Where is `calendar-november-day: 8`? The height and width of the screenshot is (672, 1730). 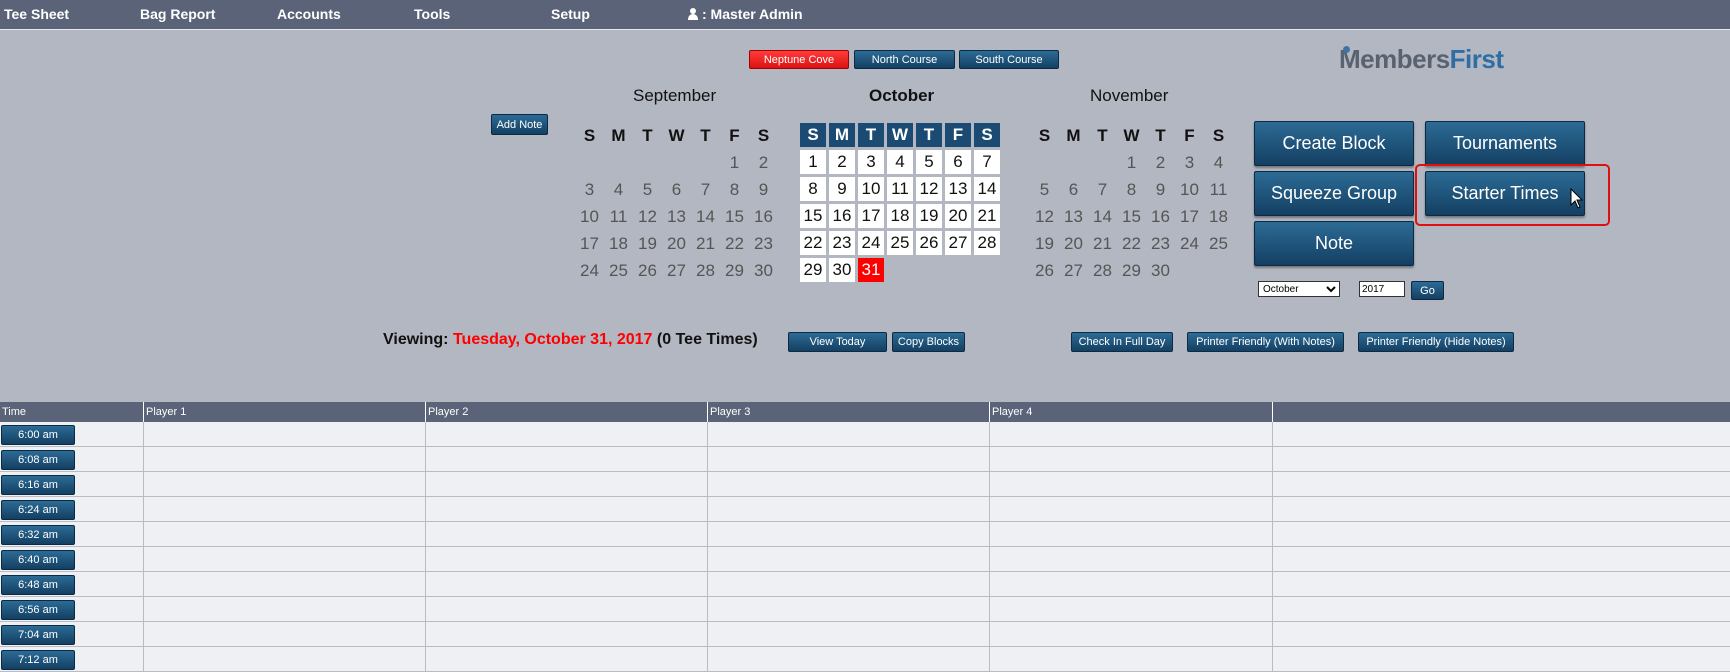
calendar-november-day: 8 is located at coordinates (1131, 189).